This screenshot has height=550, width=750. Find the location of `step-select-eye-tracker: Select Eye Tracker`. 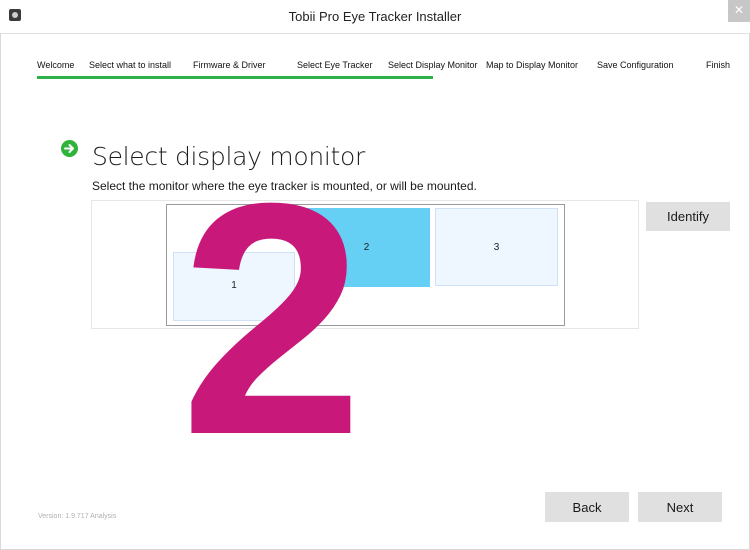

step-select-eye-tracker: Select Eye Tracker is located at coordinates (335, 65).